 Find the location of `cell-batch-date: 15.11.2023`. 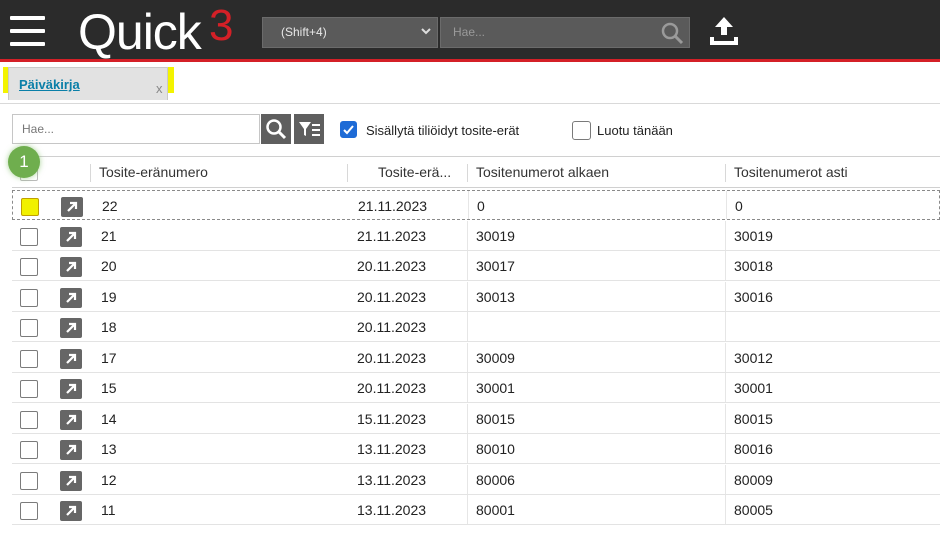

cell-batch-date: 15.11.2023 is located at coordinates (392, 418).